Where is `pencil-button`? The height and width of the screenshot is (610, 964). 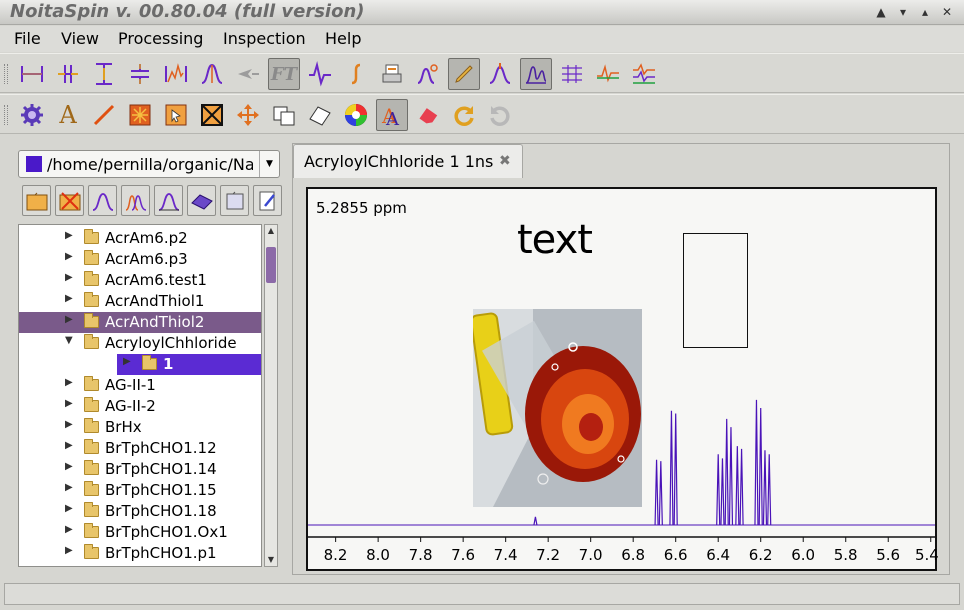
pencil-button is located at coordinates (464, 74).